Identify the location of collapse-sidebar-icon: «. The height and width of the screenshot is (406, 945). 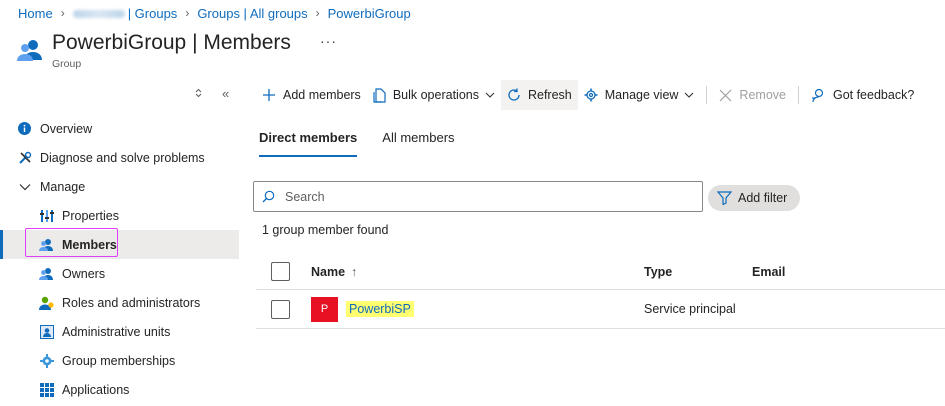
(225, 93).